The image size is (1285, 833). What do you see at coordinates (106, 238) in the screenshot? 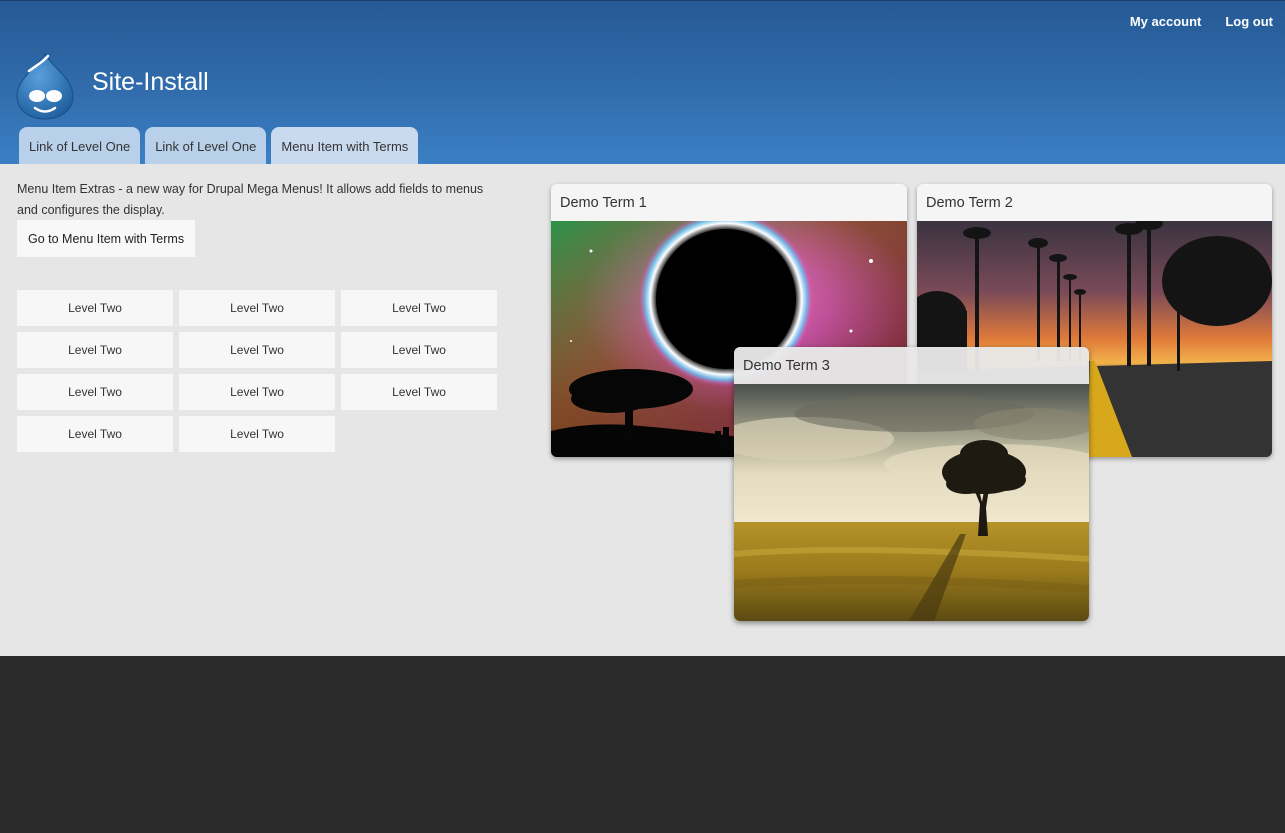
I see `go-to-menu-item-button: Go to Menu Item with Terms` at bounding box center [106, 238].